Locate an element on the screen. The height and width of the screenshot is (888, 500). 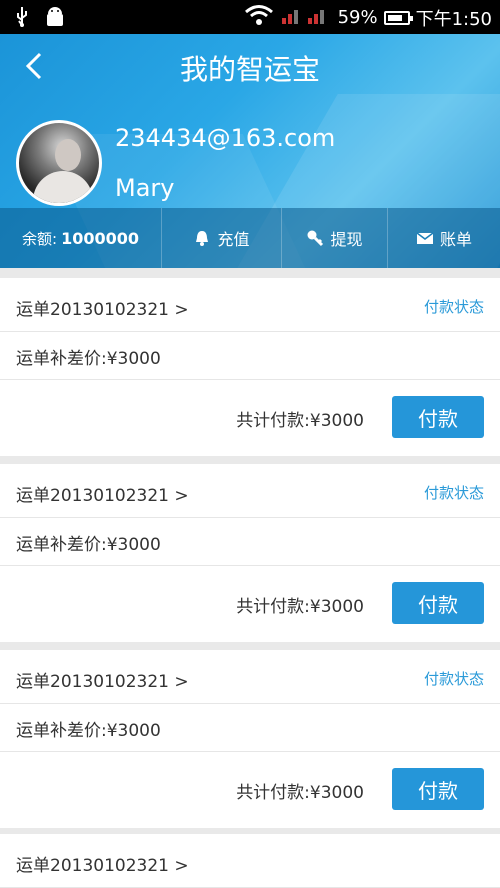
balance-value: 1000000 is located at coordinates (100, 238).